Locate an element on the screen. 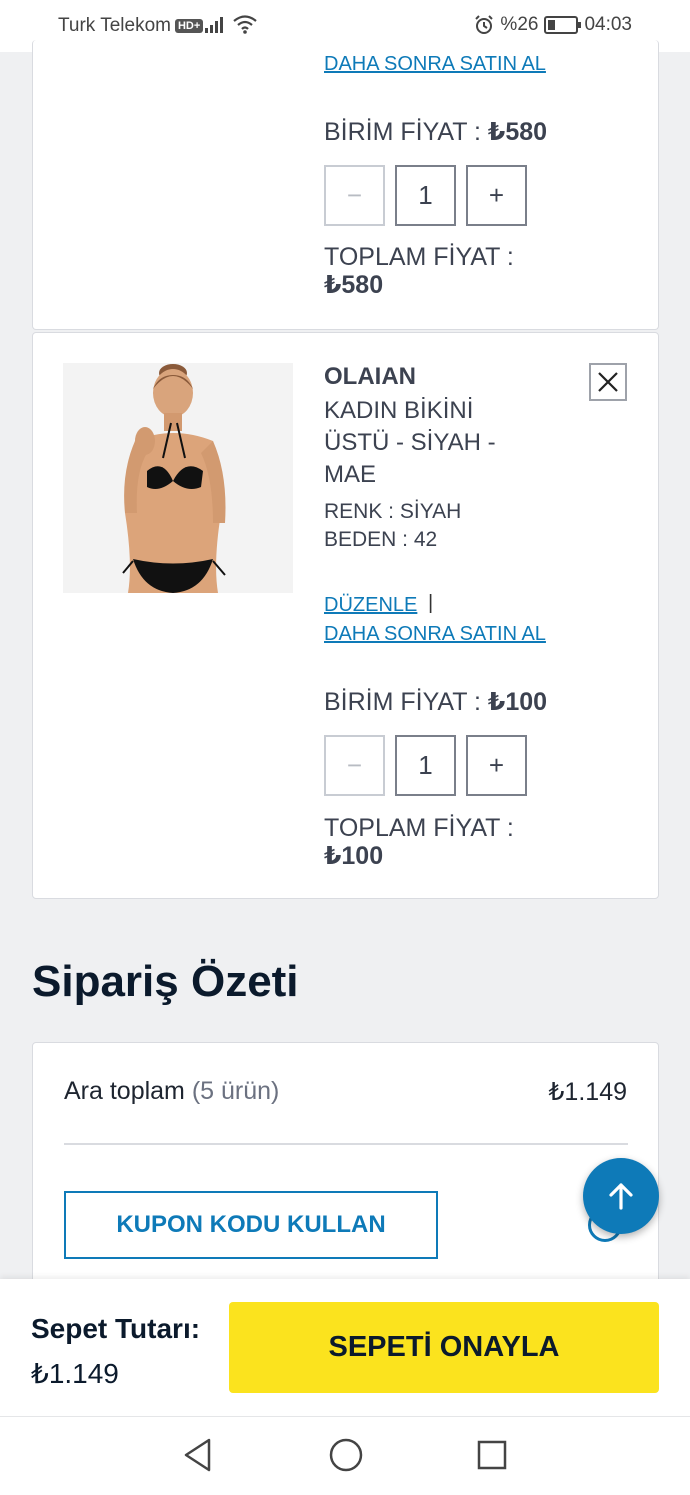 The image size is (690, 1495). total-price-value: ₺100 is located at coordinates (354, 856).